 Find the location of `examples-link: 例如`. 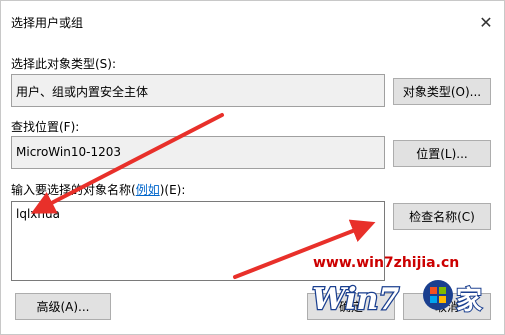

examples-link: 例如 is located at coordinates (148, 190).